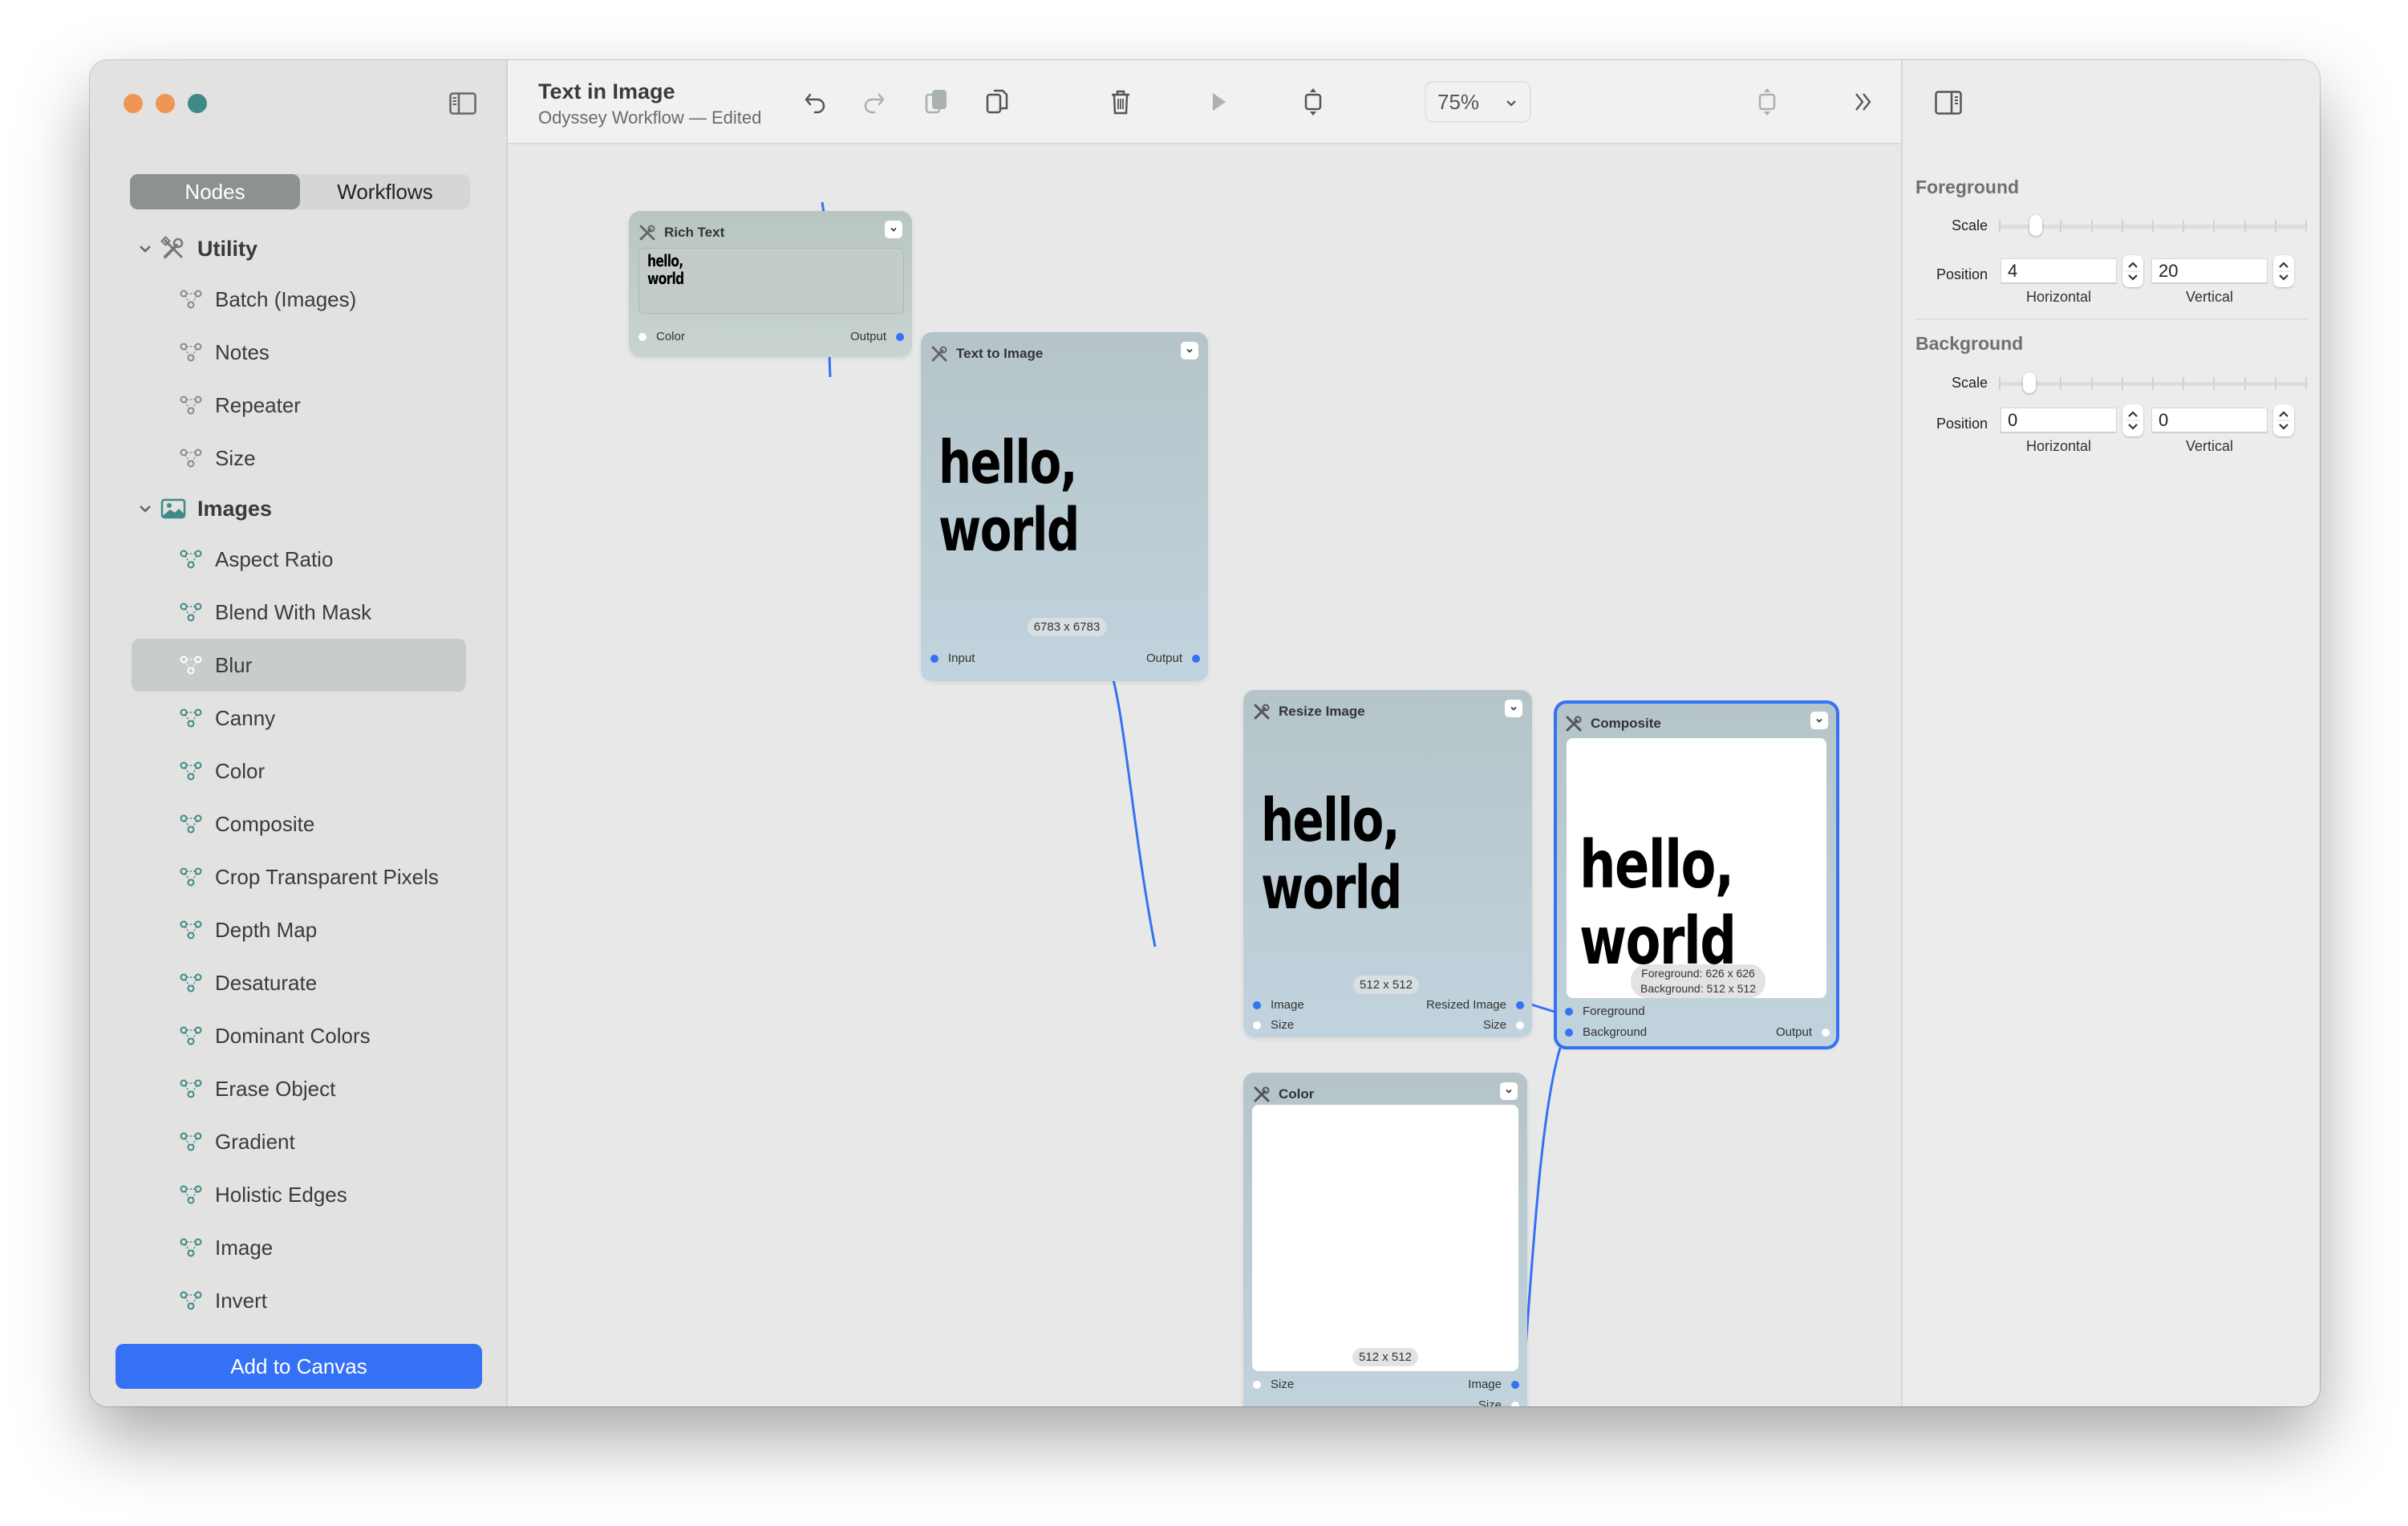 The image size is (2408, 1526). I want to click on background-vertical-input, so click(2210, 420).